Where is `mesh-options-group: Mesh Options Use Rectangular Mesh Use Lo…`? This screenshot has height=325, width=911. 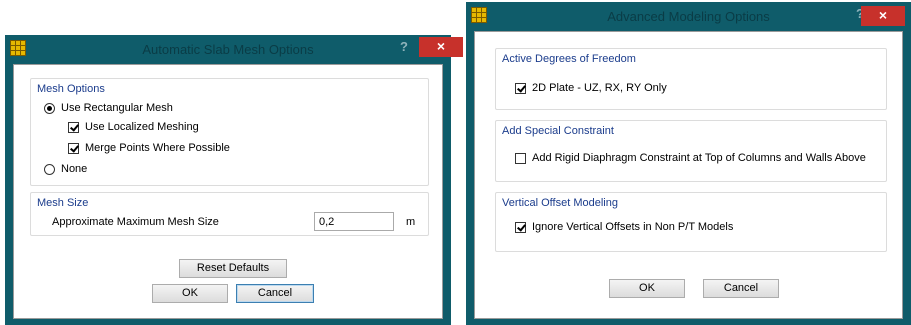
mesh-options-group: Mesh Options Use Rectangular Mesh Use Lo… is located at coordinates (229, 132).